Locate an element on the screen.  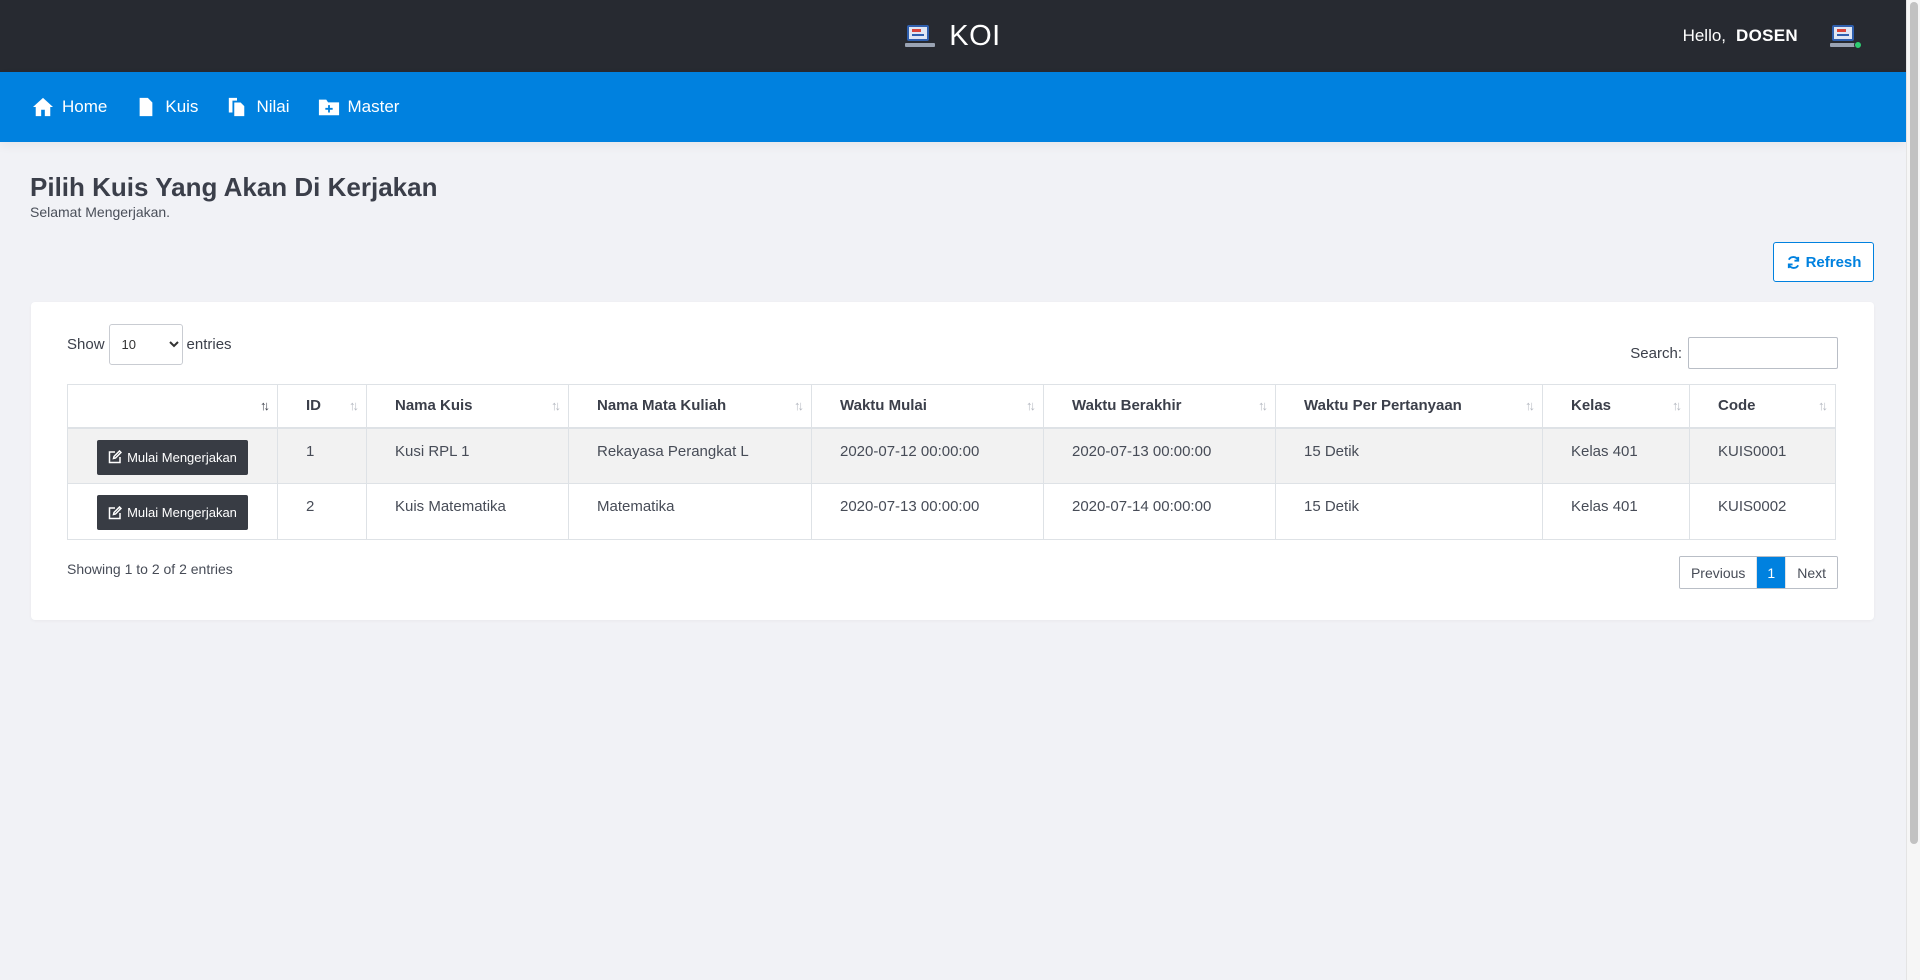
column-header-mata-kuliah: Nama Mata Kuliah ↑↓ is located at coordinates (690, 406).